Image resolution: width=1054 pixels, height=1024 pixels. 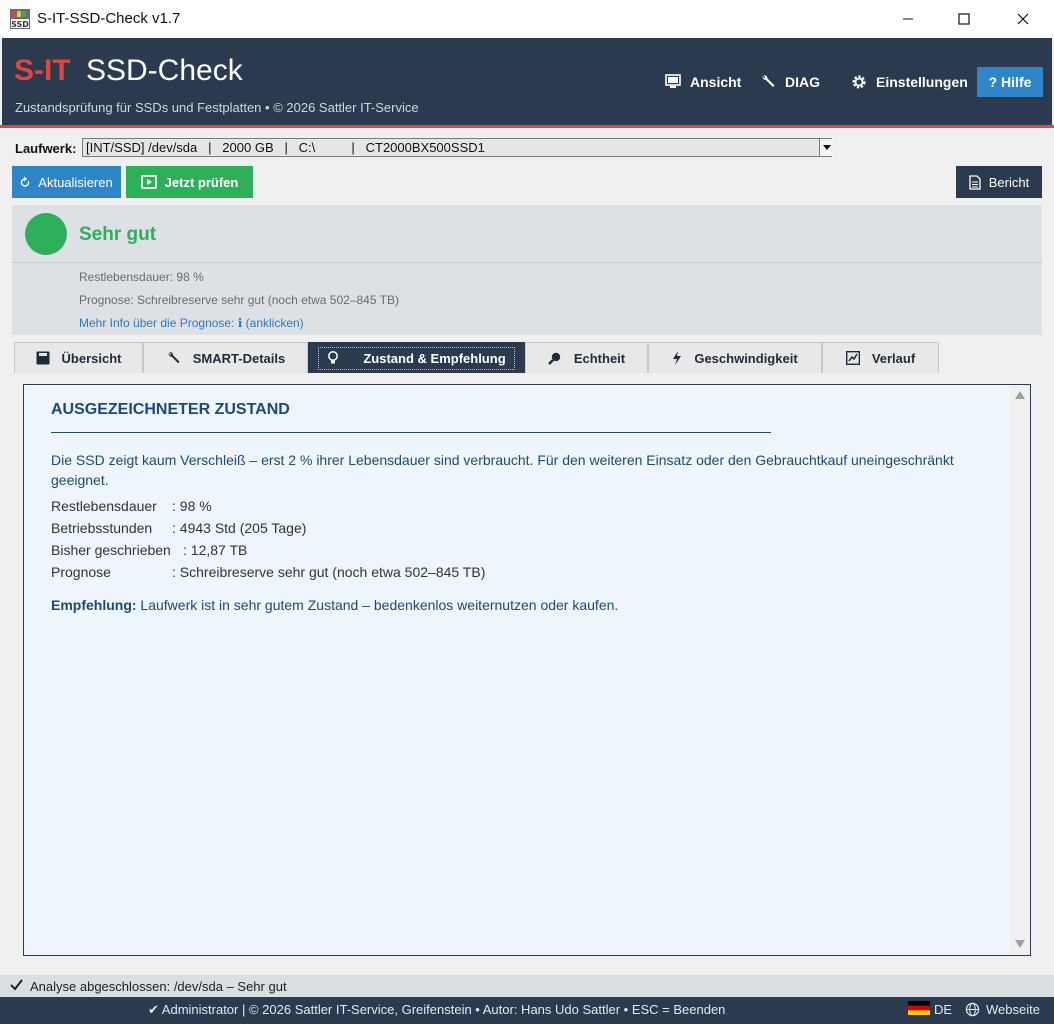 I want to click on jetzt-pruefen-button: Jetzt prüfen, so click(x=189, y=182).